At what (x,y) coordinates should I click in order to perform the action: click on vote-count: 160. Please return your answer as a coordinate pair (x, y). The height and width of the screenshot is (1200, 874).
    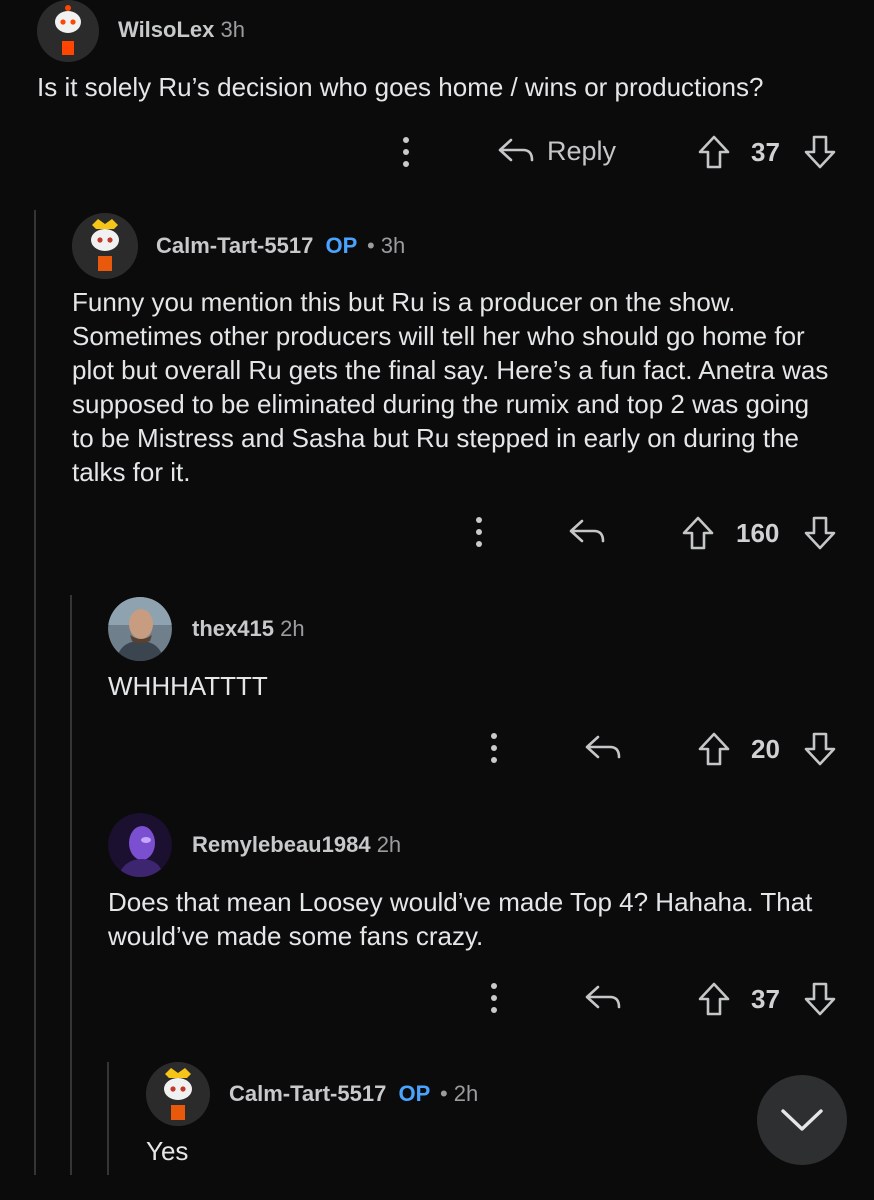
    Looking at the image, I should click on (758, 533).